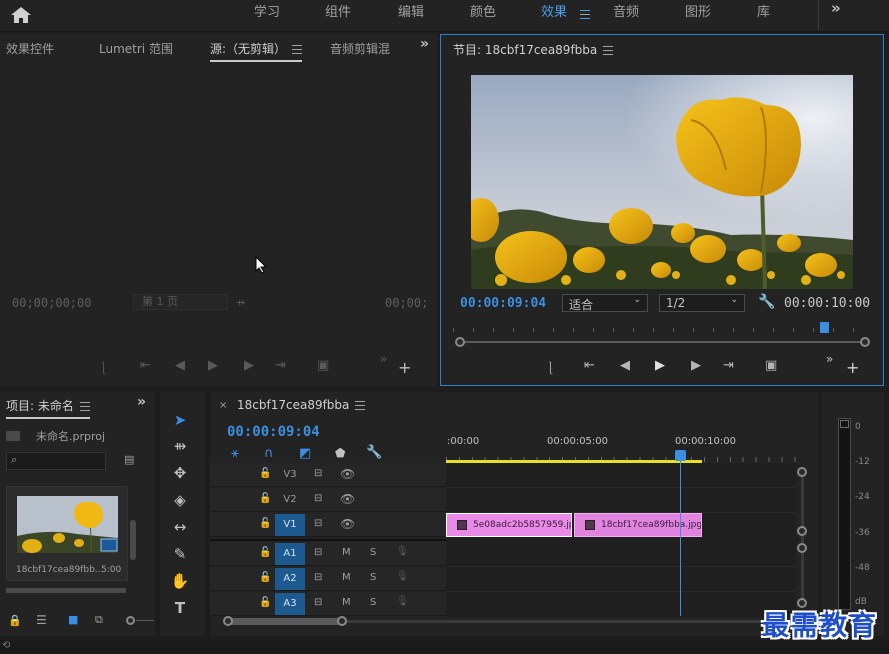 The image size is (889, 654). Describe the element at coordinates (240, 302) in the screenshot. I see `source-fit-icon: ⇸` at that location.